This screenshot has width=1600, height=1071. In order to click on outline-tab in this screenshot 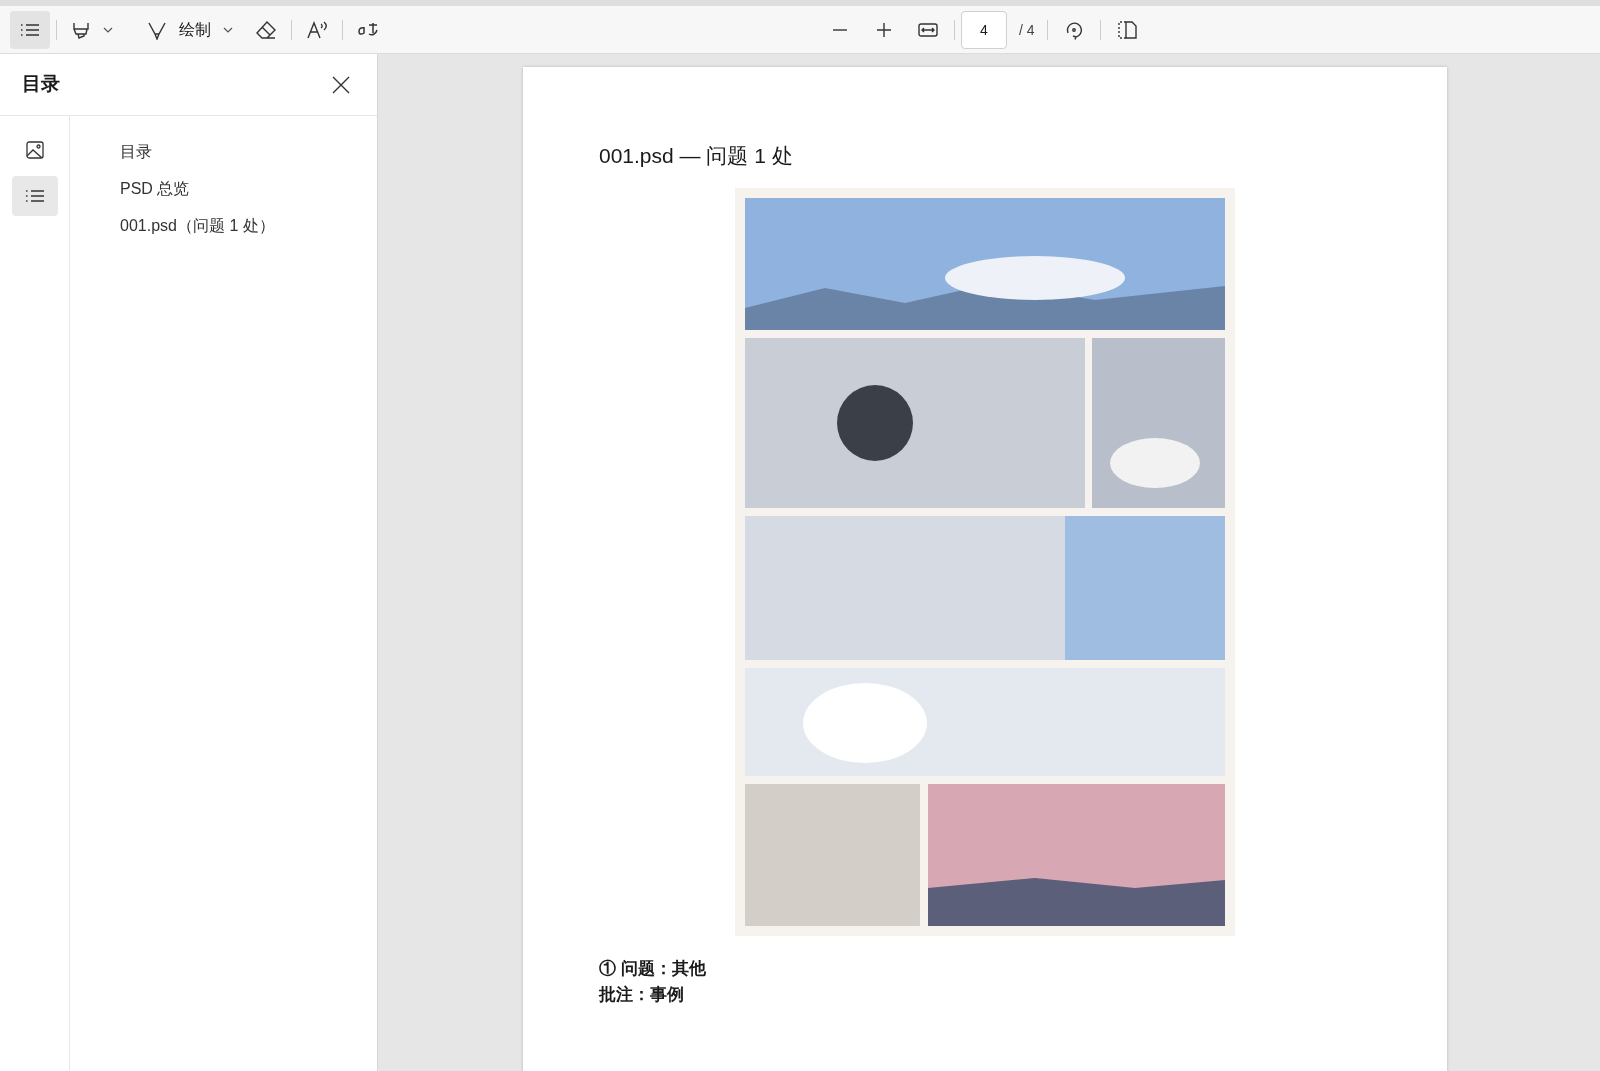, I will do `click(34, 196)`.